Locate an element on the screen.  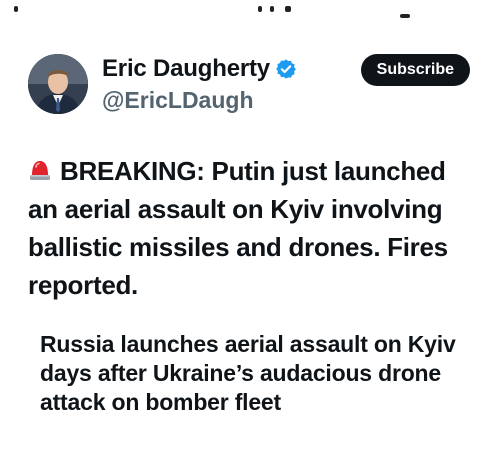
profile-photo is located at coordinates (58, 84).